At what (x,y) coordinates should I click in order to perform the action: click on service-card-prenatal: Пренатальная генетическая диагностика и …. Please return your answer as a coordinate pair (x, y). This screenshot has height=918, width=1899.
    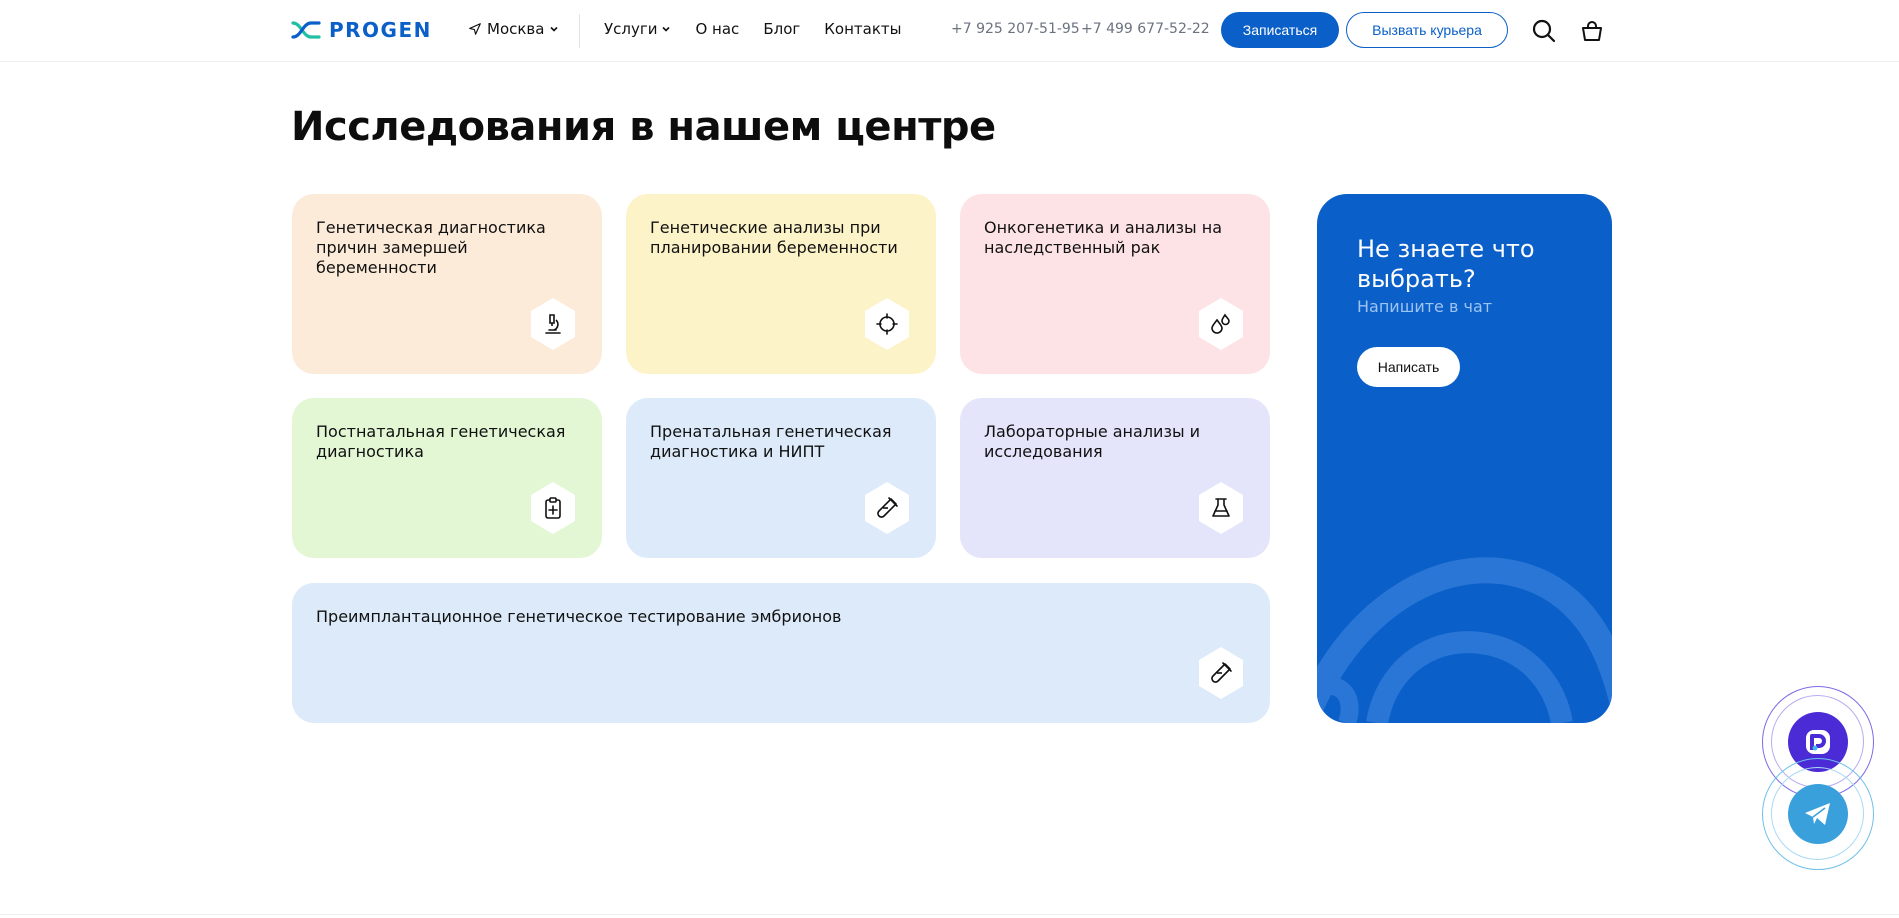
    Looking at the image, I should click on (781, 478).